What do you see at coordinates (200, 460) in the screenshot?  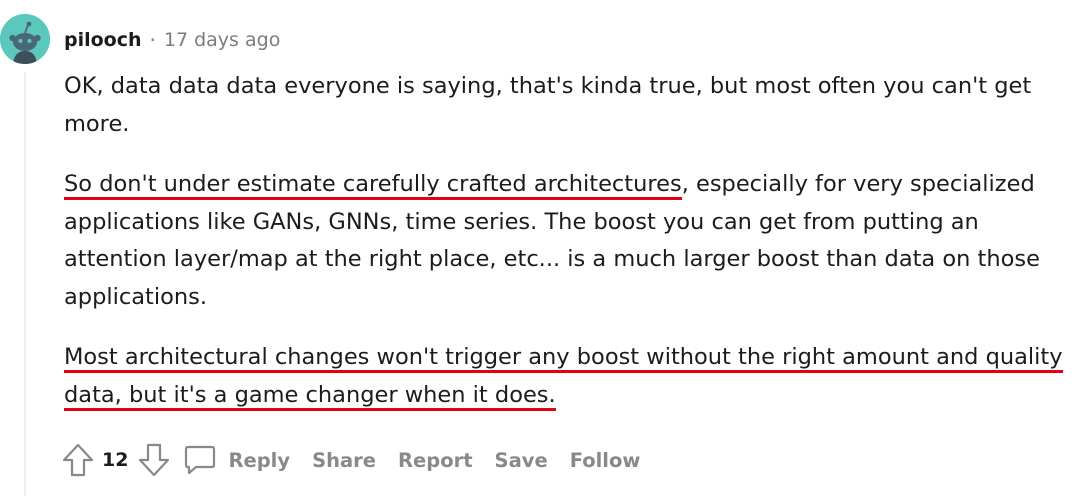 I see `comment-bubble-icon` at bounding box center [200, 460].